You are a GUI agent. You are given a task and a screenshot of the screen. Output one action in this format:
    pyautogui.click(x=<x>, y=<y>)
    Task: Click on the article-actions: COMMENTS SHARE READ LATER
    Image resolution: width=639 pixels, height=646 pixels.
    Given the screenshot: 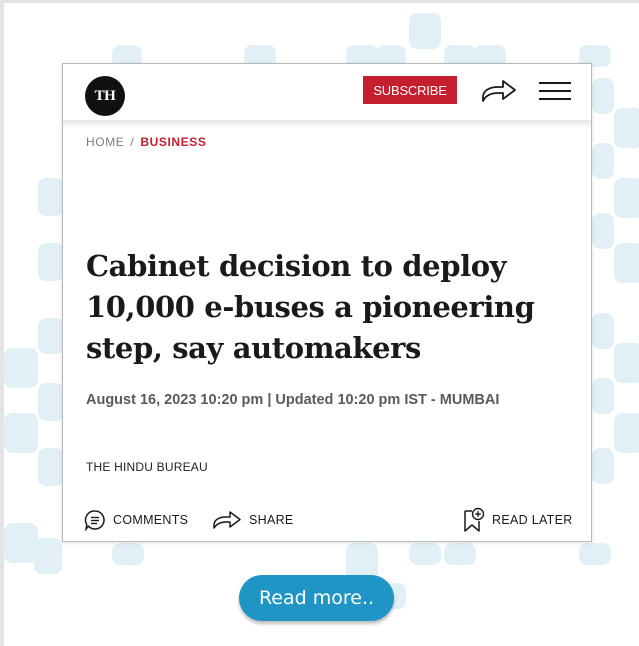 What is the action you would take?
    pyautogui.click(x=327, y=520)
    